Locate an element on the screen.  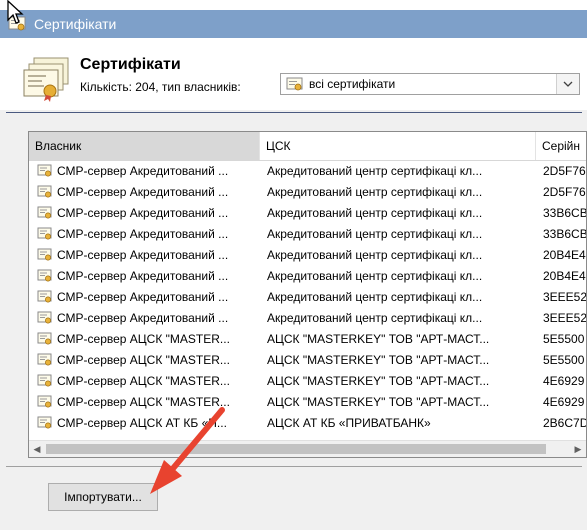
table-header: Власник ЦСК Серійн is located at coordinates (307, 146).